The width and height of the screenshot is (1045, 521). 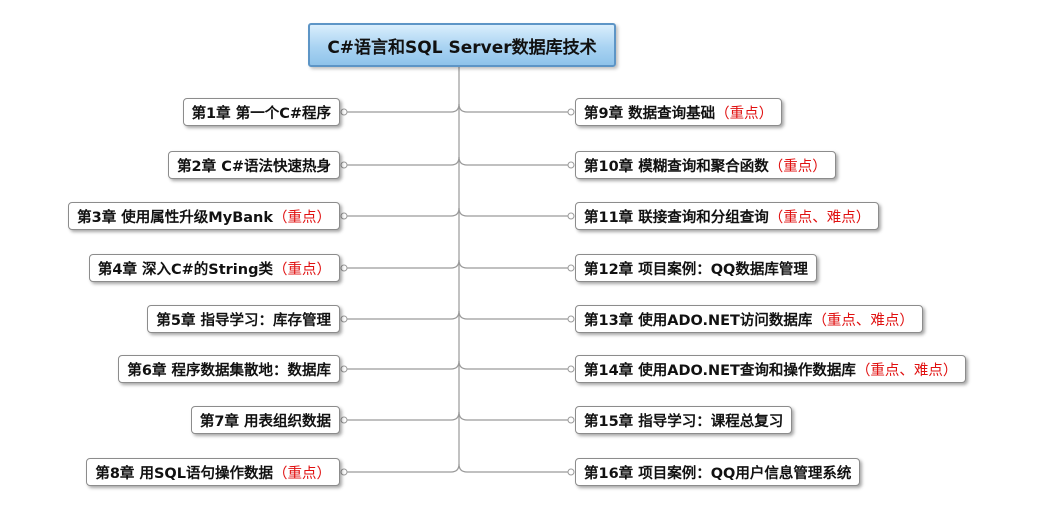 What do you see at coordinates (175, 217) in the screenshot?
I see `chapter-title: 第3章 使用属性升级MyBank` at bounding box center [175, 217].